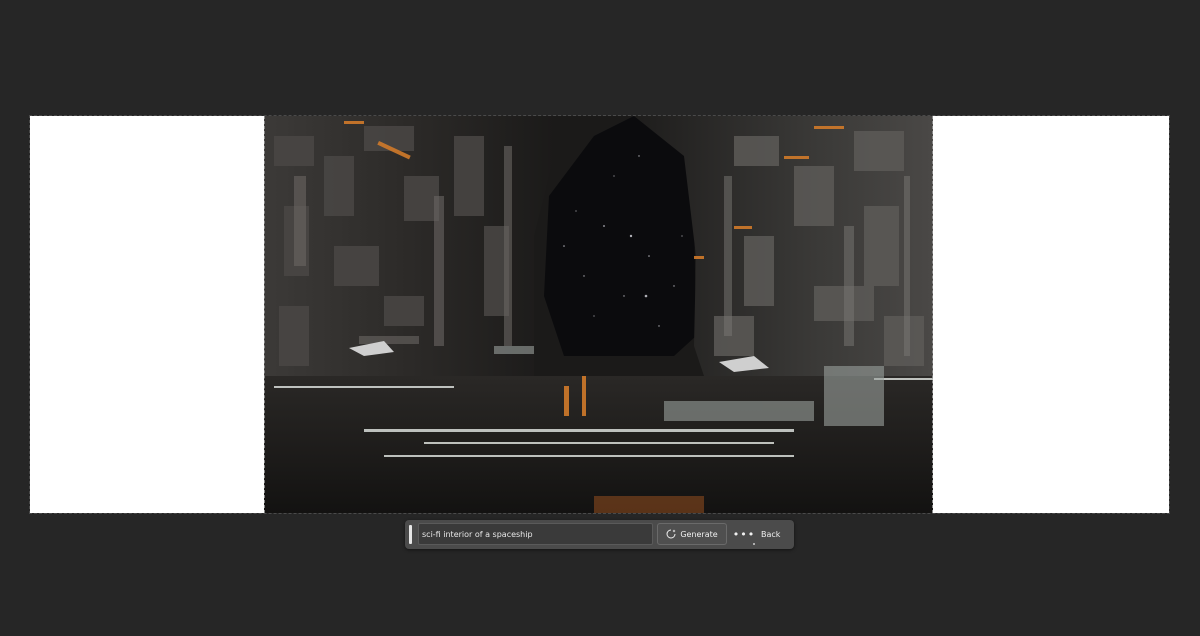 This screenshot has width=1200, height=636. I want to click on more-options-button: •••, so click(744, 534).